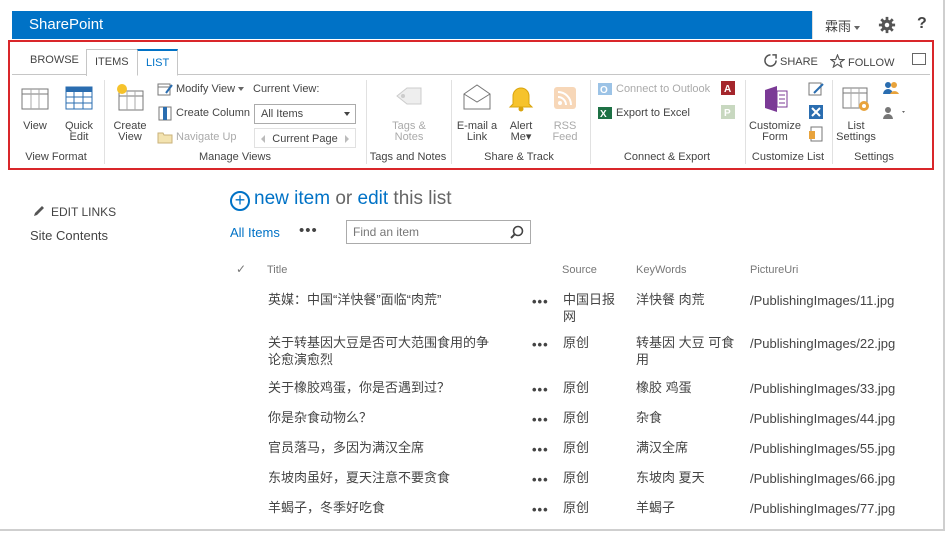  What do you see at coordinates (373, 198) in the screenshot?
I see `edit-link: edit` at bounding box center [373, 198].